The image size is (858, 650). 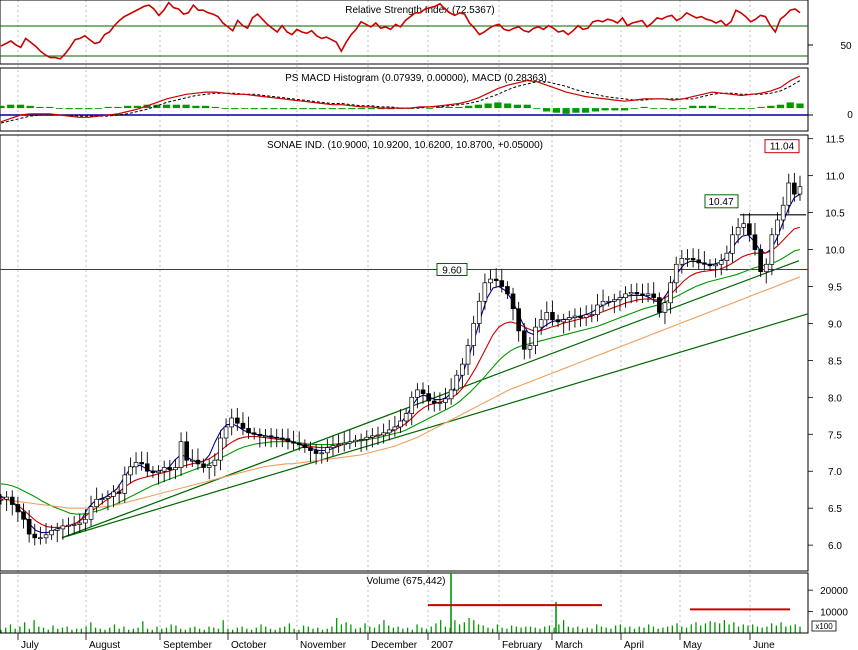 What do you see at coordinates (692, 645) in the screenshot?
I see `x-tick-label: May` at bounding box center [692, 645].